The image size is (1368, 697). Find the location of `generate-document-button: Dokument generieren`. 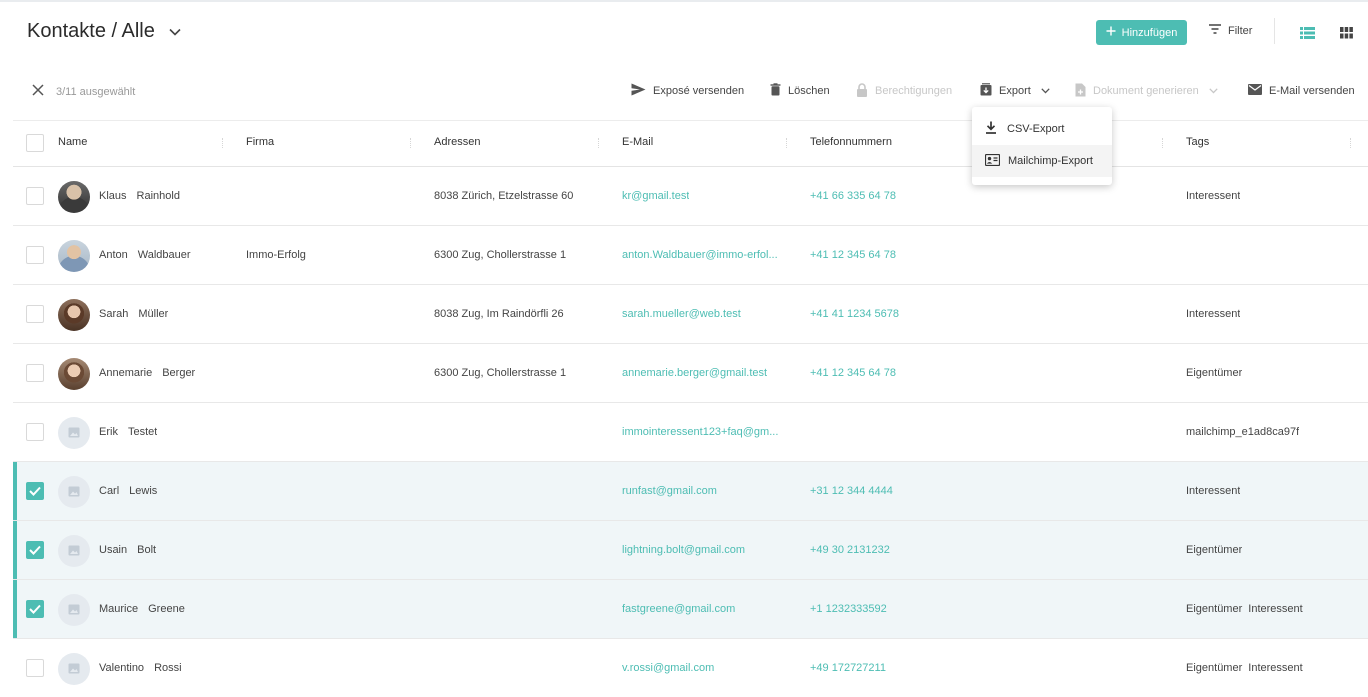

generate-document-button: Dokument generieren is located at coordinates (1146, 91).